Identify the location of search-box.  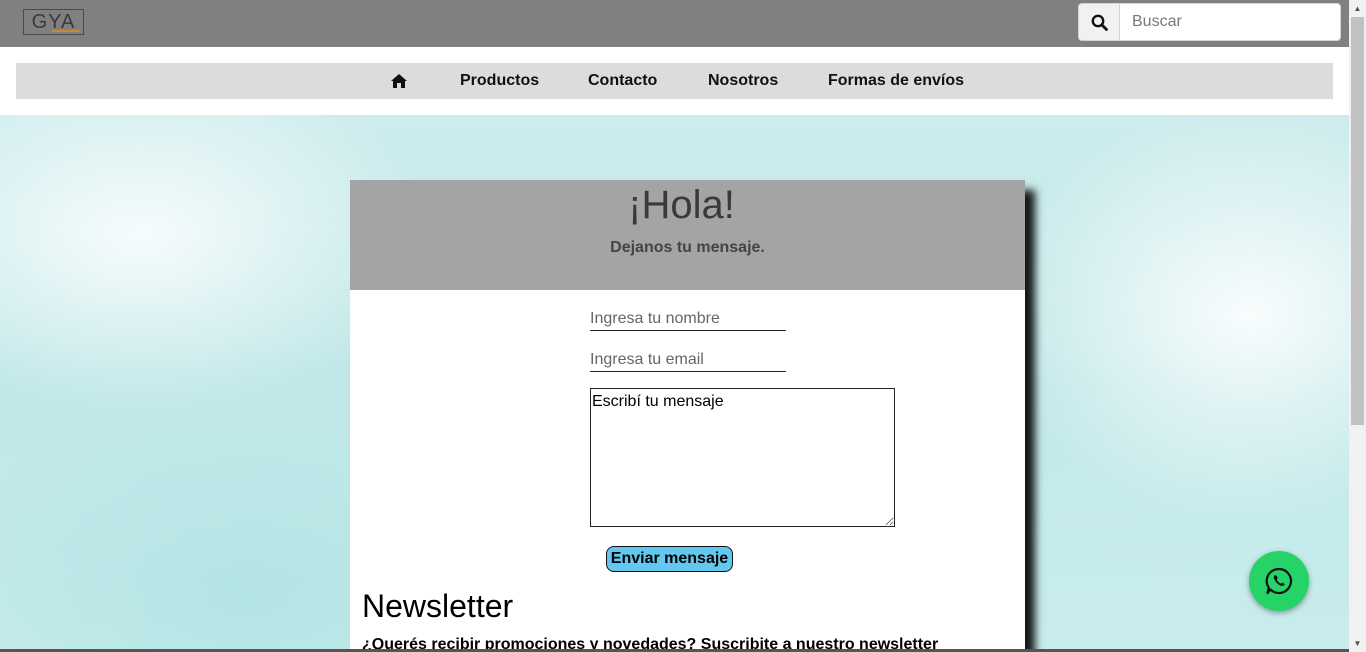
(1209, 22).